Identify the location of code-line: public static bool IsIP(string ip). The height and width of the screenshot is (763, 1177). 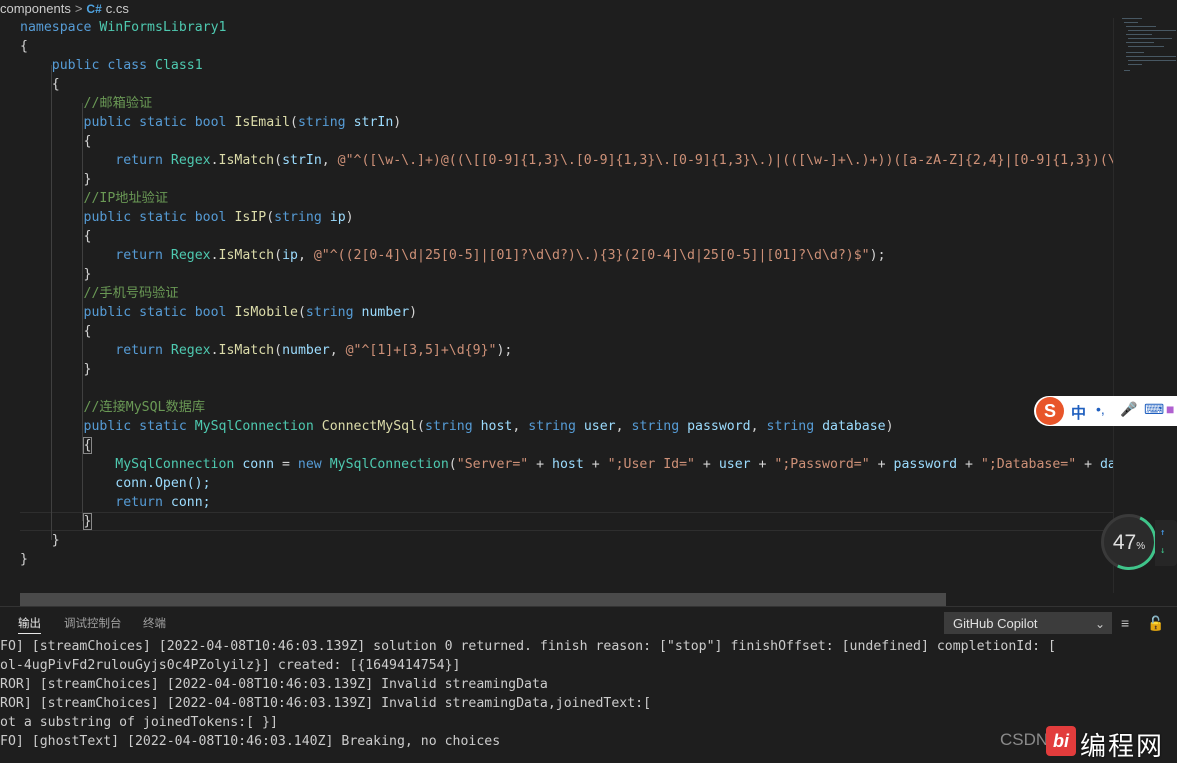
(218, 217).